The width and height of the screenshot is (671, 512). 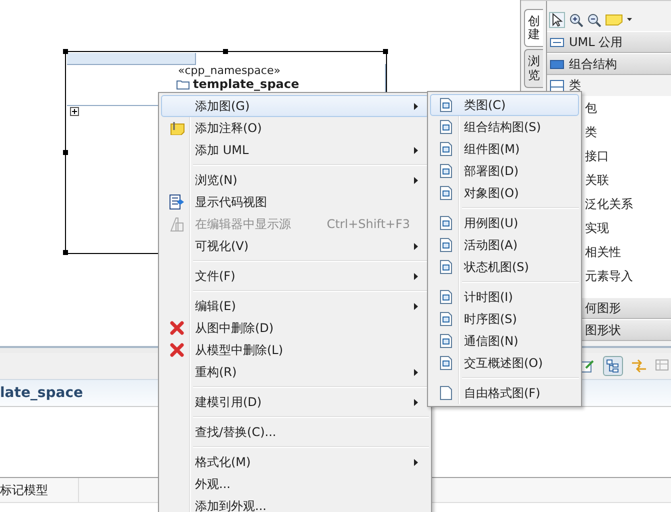 I want to click on menu-item: 可视化(V), so click(x=295, y=246).